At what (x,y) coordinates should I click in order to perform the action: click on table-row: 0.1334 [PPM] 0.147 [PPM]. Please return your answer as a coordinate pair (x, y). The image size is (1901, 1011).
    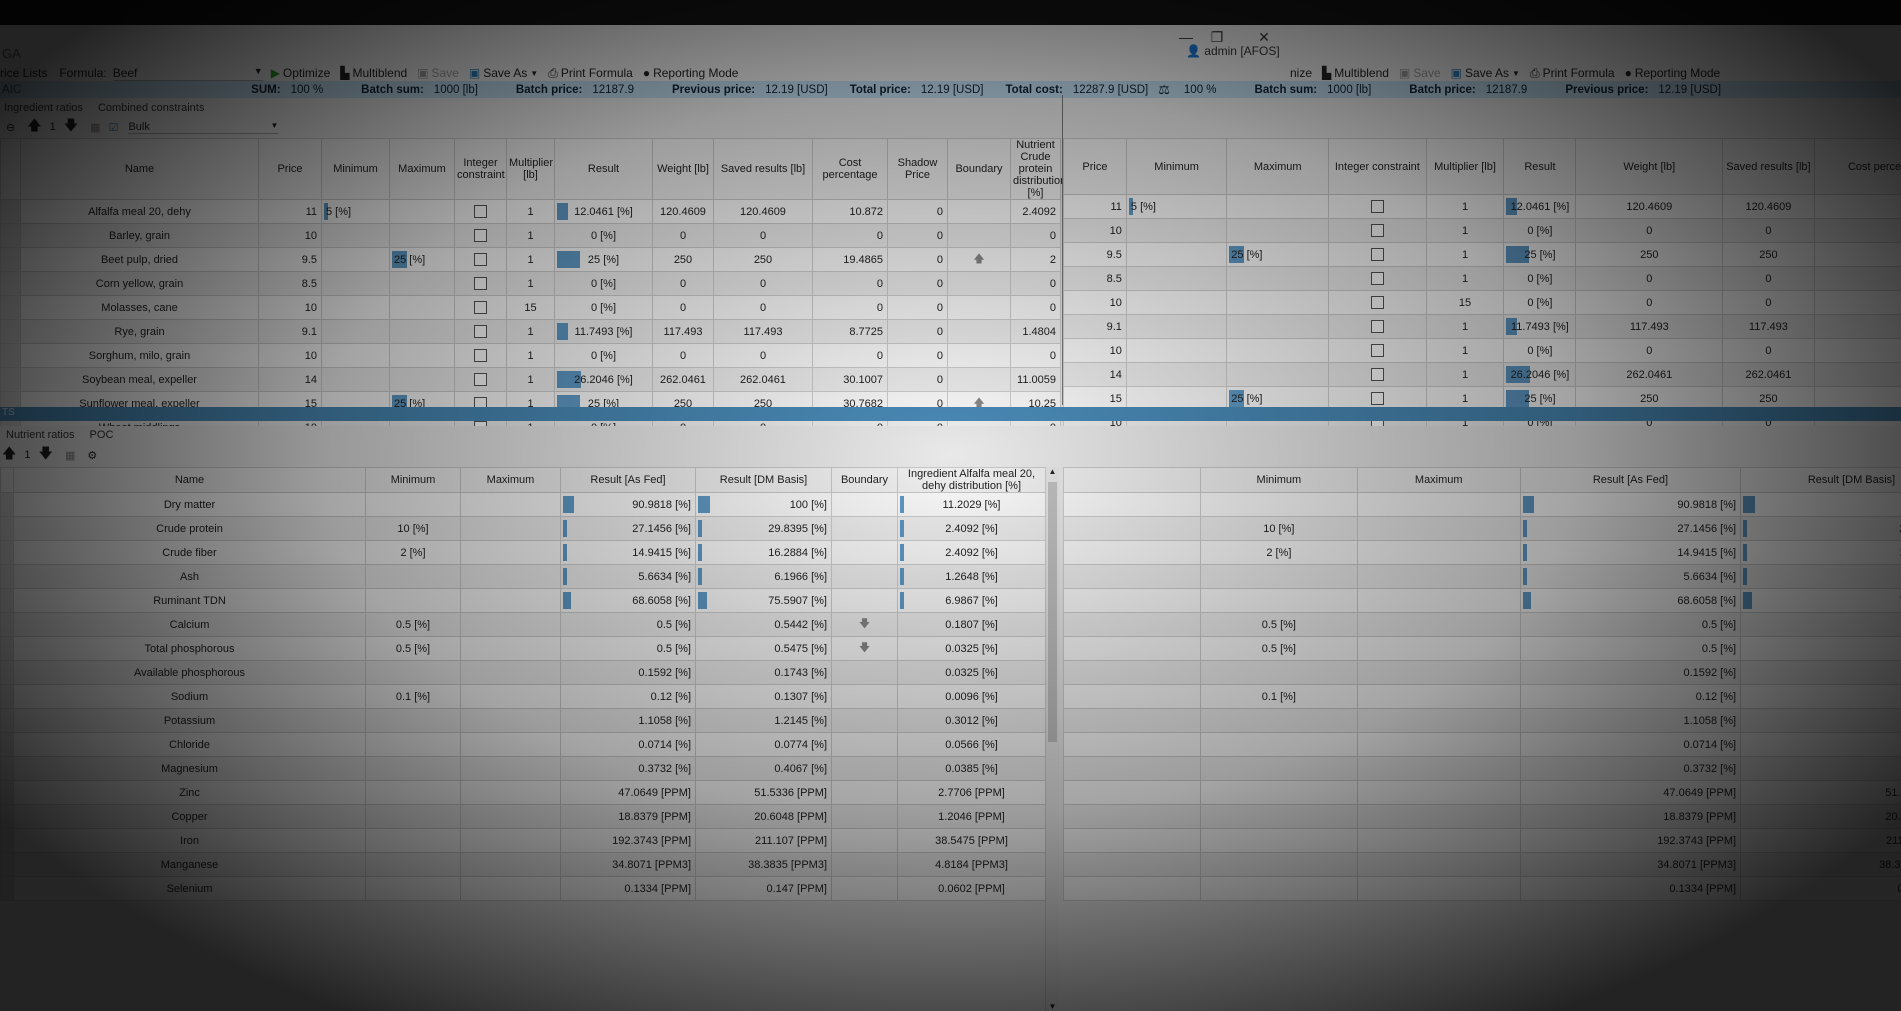
    Looking at the image, I should click on (1482, 888).